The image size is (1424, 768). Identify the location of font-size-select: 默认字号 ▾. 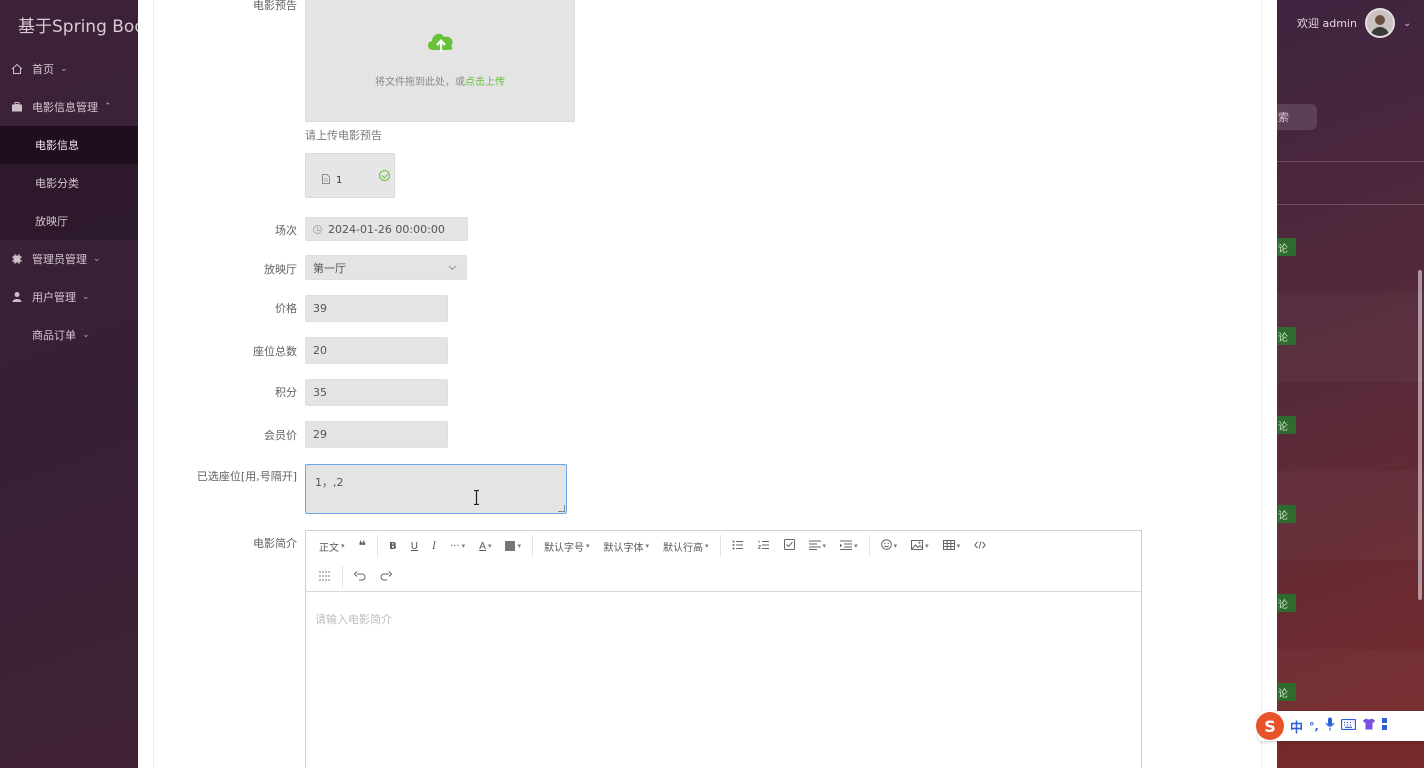
(567, 546).